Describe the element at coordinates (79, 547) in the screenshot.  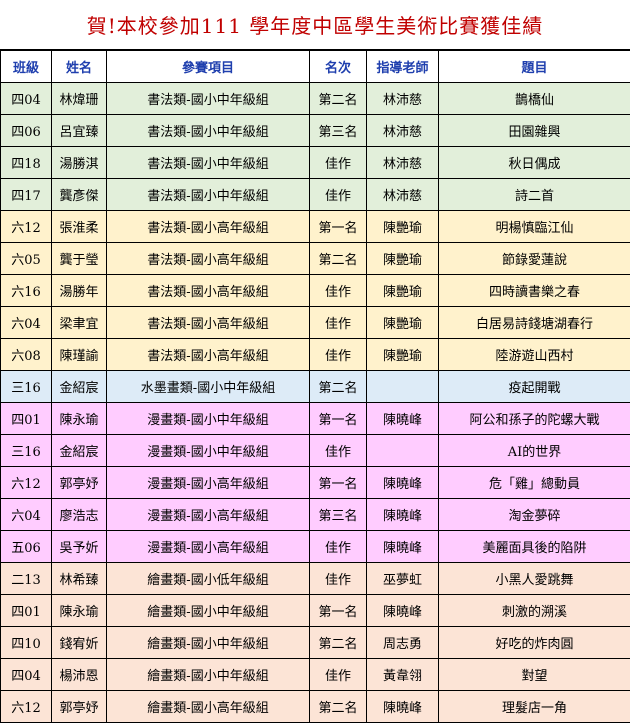
I see `cell-name: 吳予妡` at that location.